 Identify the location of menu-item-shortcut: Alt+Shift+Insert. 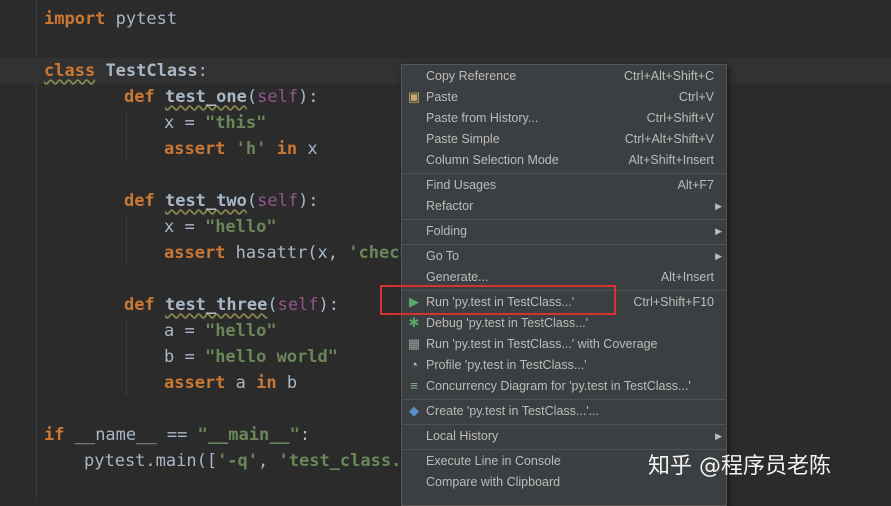
(671, 160).